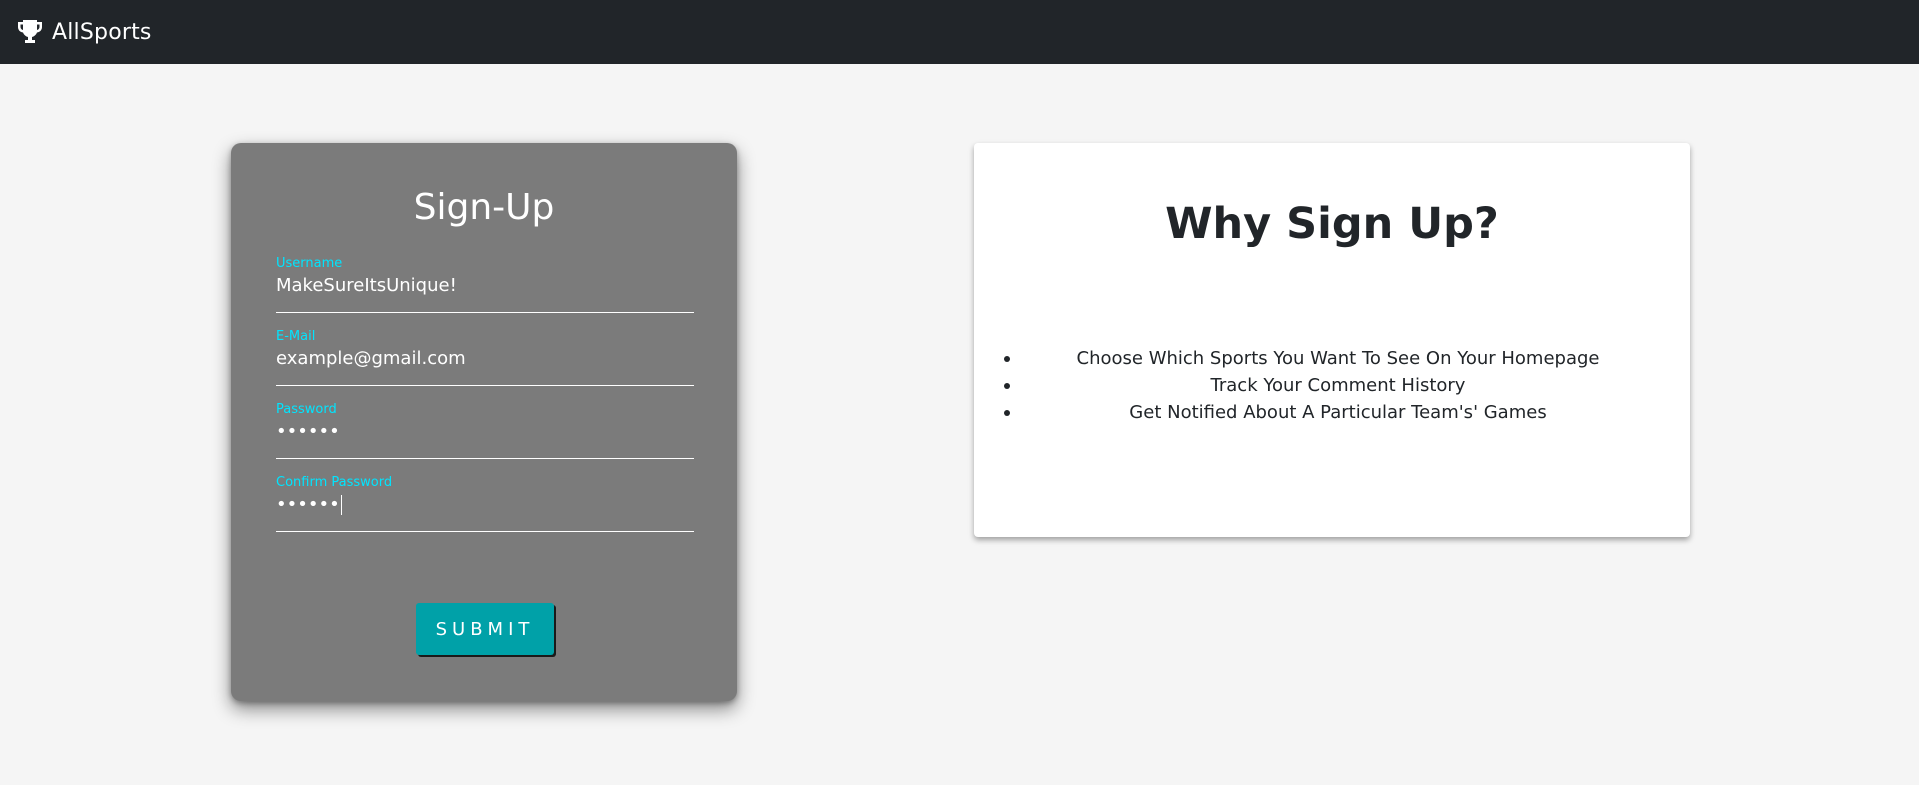 This screenshot has height=785, width=1919. Describe the element at coordinates (959, 32) in the screenshot. I see `navbar: AllSports` at that location.